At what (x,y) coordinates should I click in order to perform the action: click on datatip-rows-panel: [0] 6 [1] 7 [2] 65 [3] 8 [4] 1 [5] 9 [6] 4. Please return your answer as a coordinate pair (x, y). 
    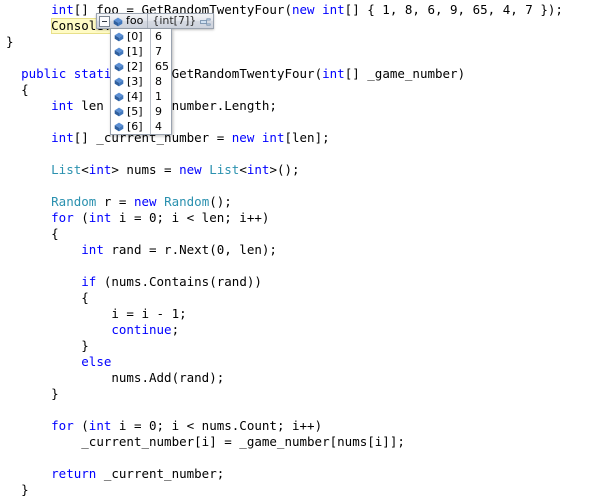
    Looking at the image, I should click on (141, 82).